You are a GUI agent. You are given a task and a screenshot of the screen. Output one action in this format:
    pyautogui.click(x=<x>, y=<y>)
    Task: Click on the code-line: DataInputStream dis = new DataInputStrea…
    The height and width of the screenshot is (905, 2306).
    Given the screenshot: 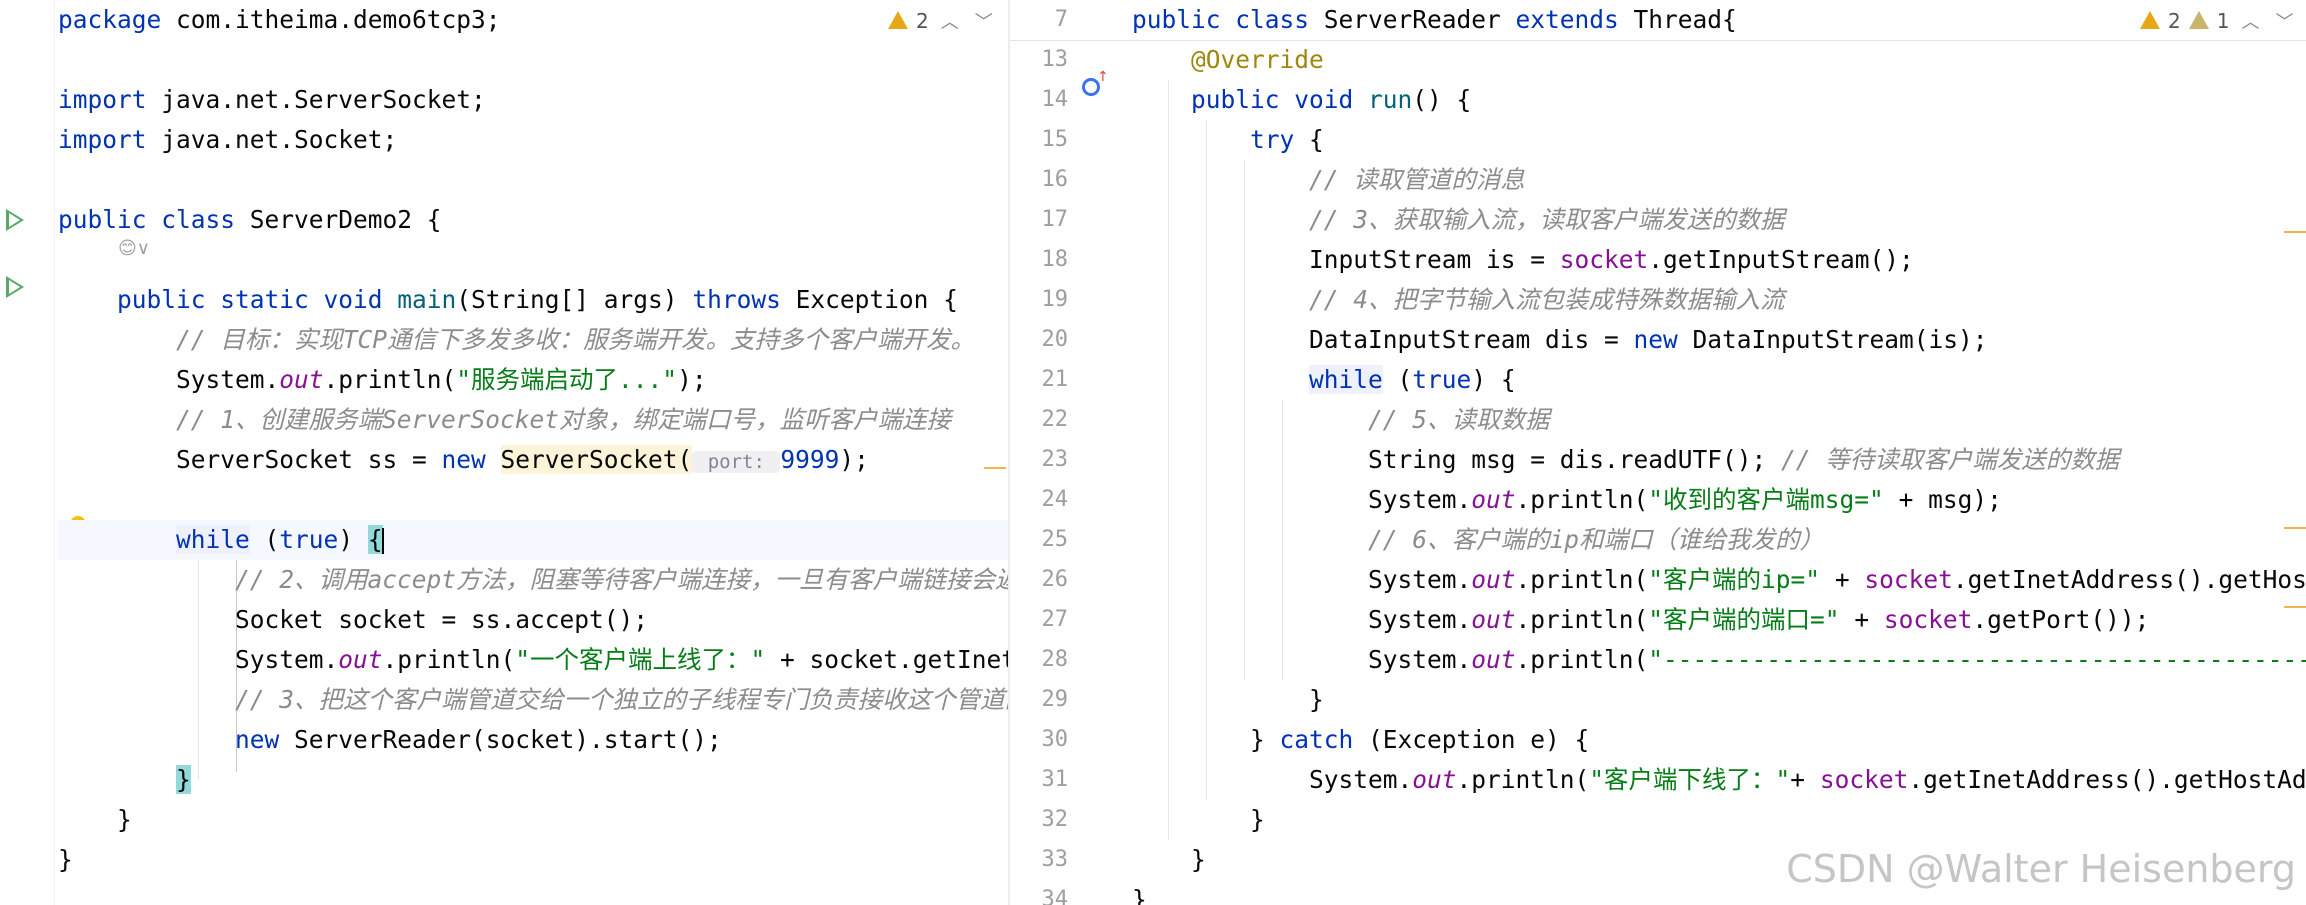 What is the action you would take?
    pyautogui.click(x=1719, y=340)
    